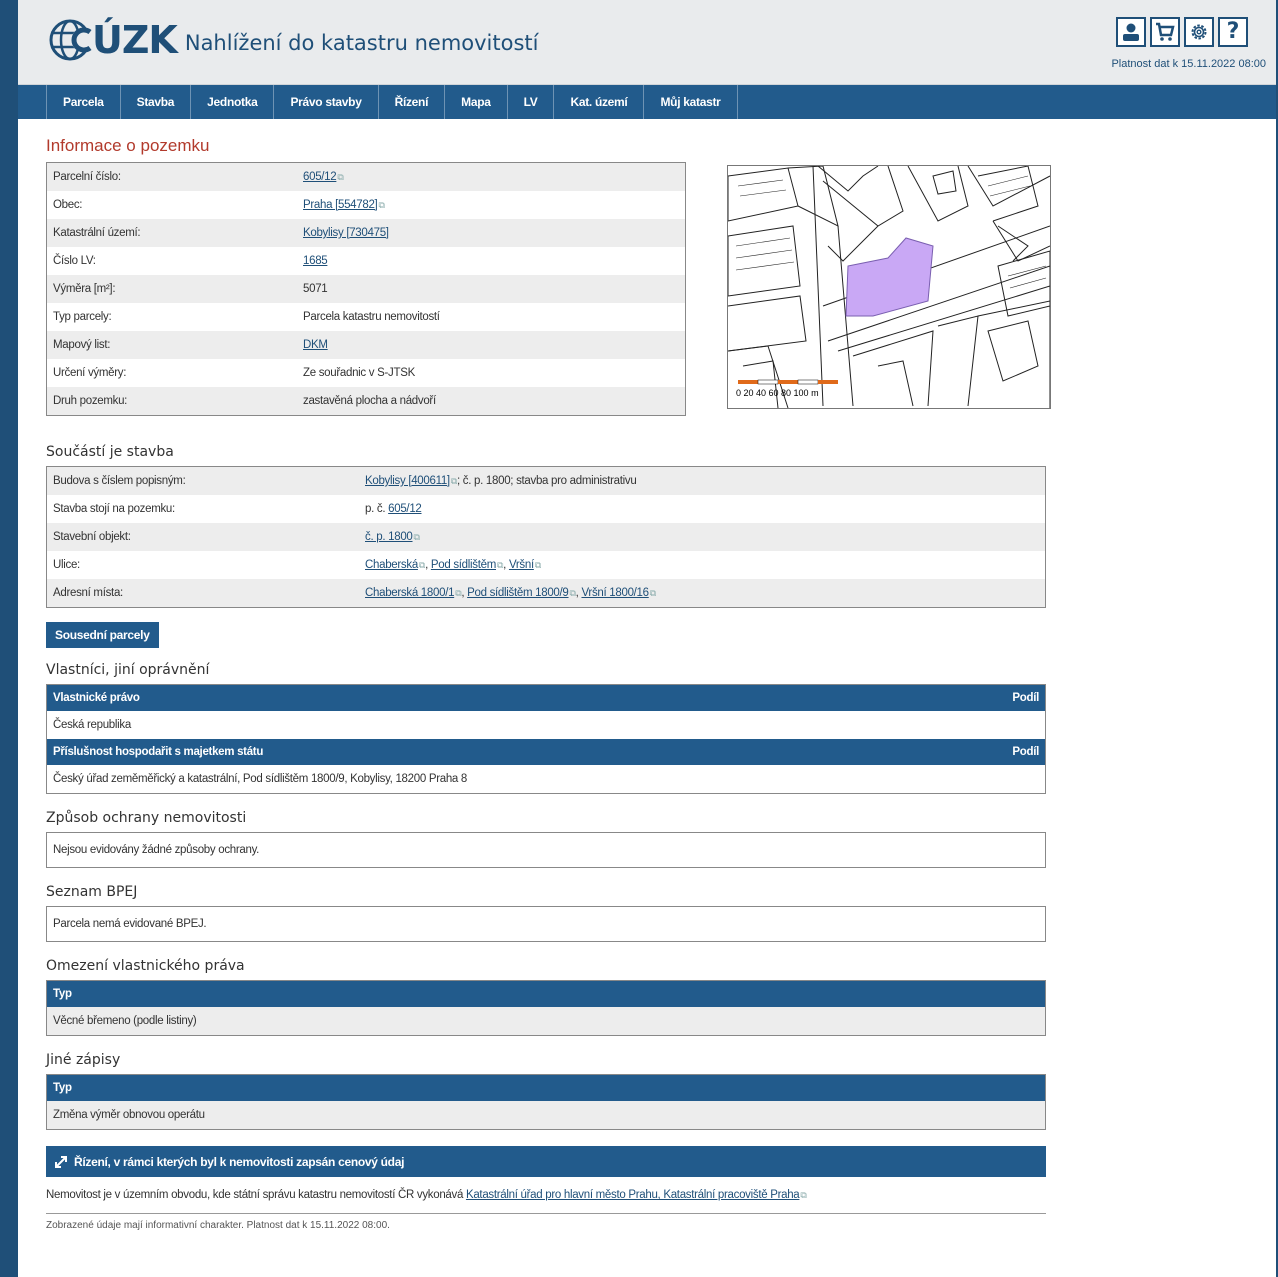  Describe the element at coordinates (202, 480) in the screenshot. I see `row-label: Budova s číslem popisným:` at that location.